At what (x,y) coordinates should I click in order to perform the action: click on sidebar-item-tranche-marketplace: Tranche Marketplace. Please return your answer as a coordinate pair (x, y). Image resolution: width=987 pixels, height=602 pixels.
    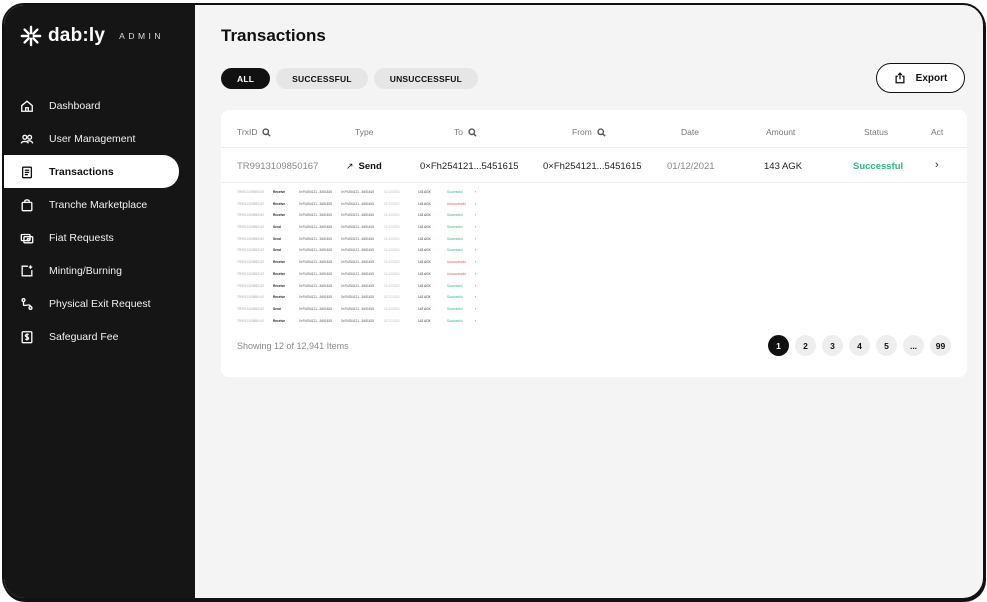
    Looking at the image, I should click on (99, 204).